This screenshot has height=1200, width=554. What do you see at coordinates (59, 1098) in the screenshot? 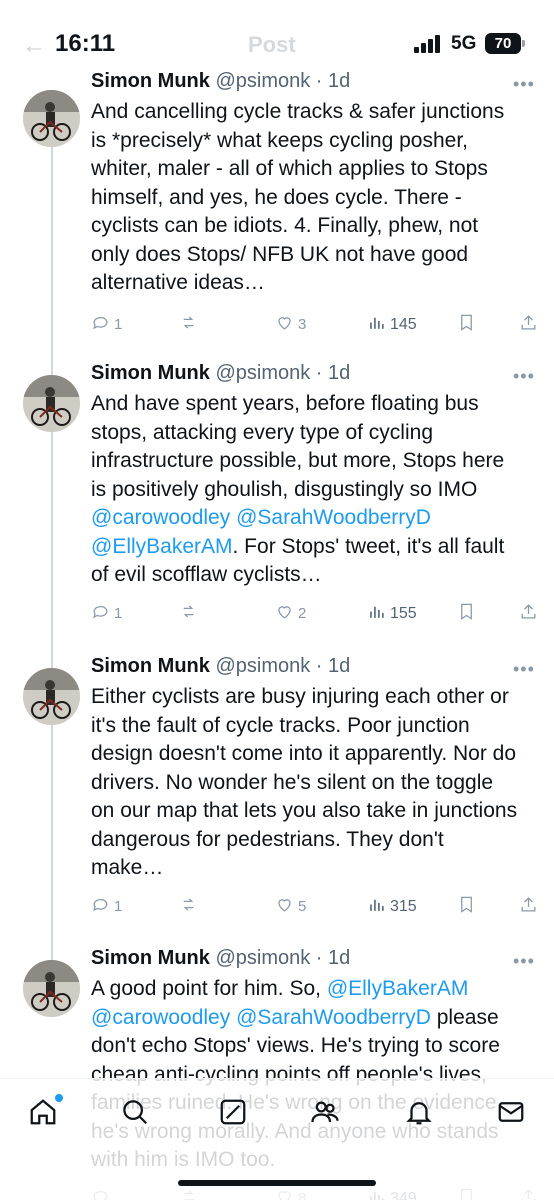
I see `unread-dot` at bounding box center [59, 1098].